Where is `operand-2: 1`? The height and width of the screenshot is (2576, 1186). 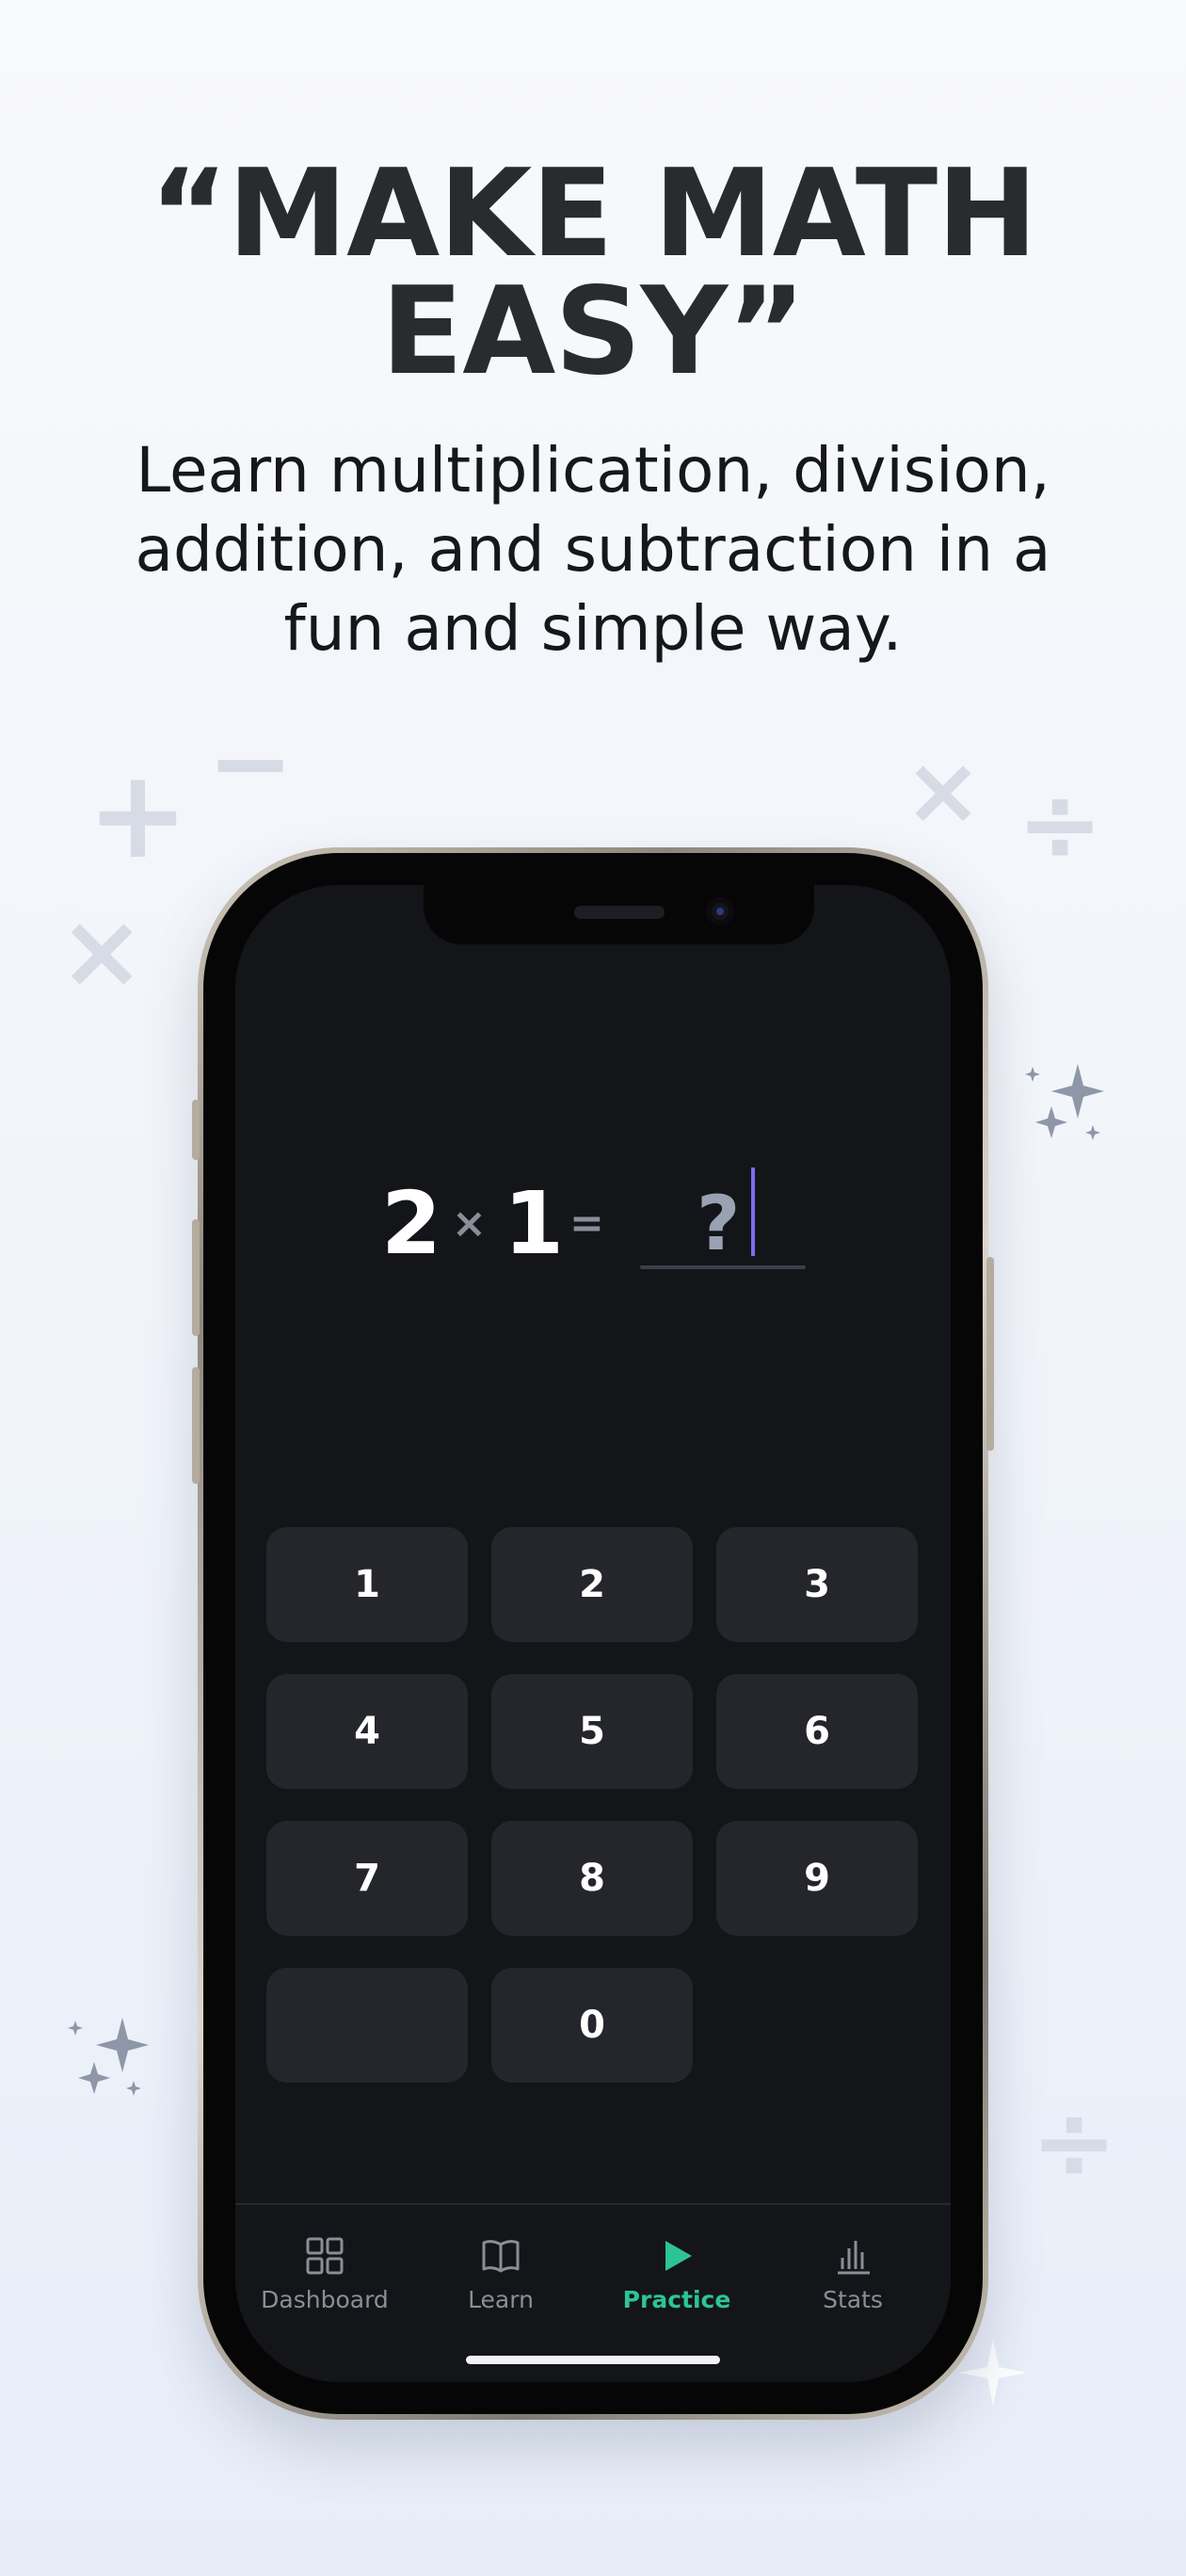
operand-2: 1 is located at coordinates (534, 1223).